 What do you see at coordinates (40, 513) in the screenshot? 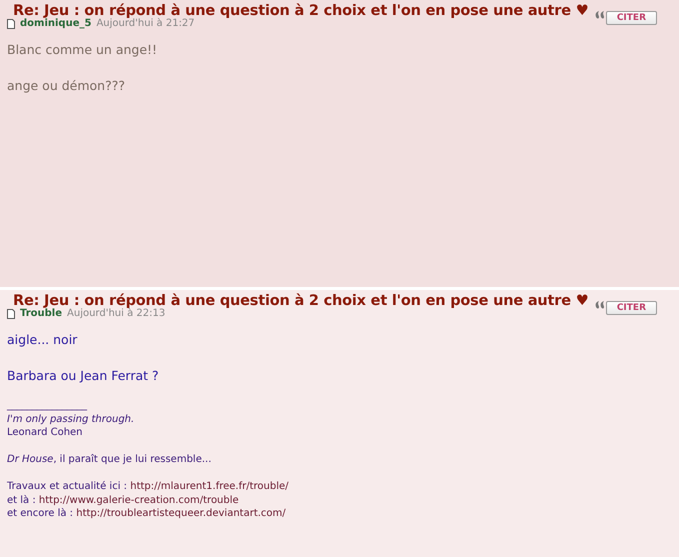
I see `signature-text: et encore là :` at bounding box center [40, 513].